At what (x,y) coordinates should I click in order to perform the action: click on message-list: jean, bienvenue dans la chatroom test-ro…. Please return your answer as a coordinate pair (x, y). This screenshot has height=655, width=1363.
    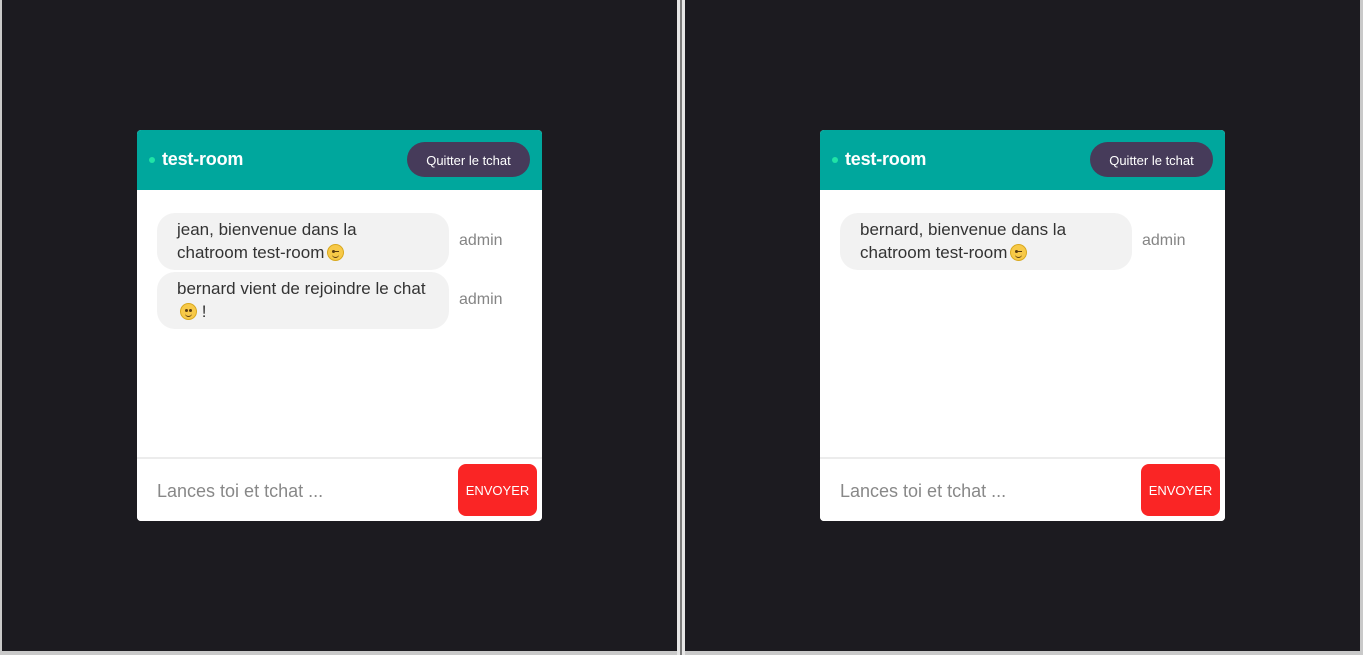
    Looking at the image, I should click on (339, 323).